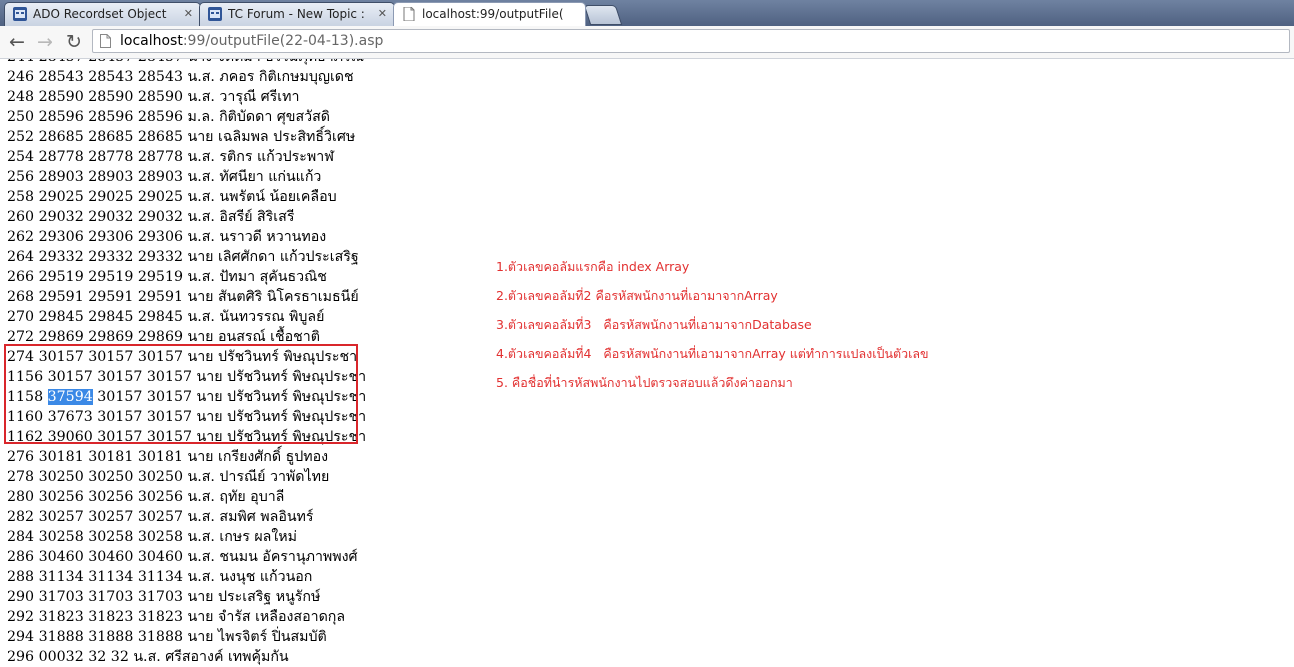 This screenshot has width=1294, height=667. Describe the element at coordinates (215, 14) in the screenshot. I see `forum-favicon-icon` at that location.